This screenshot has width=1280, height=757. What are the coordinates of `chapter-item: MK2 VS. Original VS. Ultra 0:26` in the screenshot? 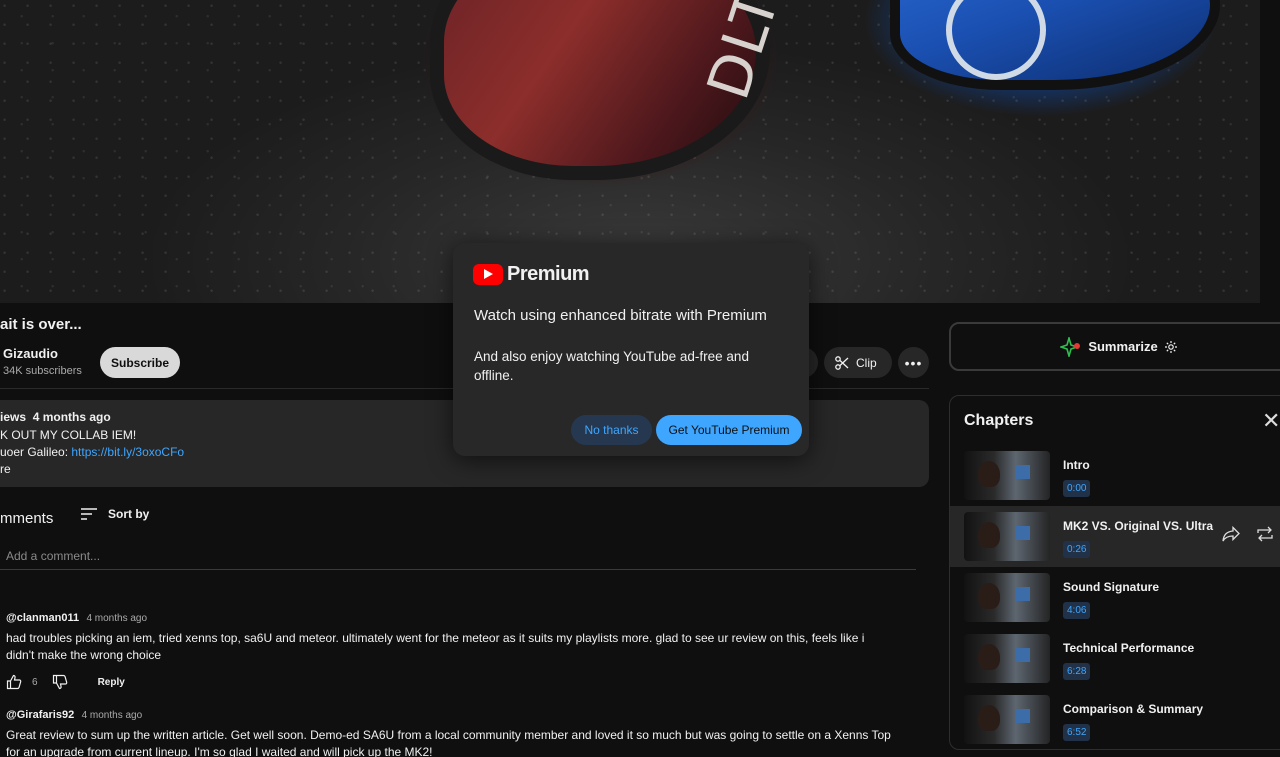 It's located at (1115, 536).